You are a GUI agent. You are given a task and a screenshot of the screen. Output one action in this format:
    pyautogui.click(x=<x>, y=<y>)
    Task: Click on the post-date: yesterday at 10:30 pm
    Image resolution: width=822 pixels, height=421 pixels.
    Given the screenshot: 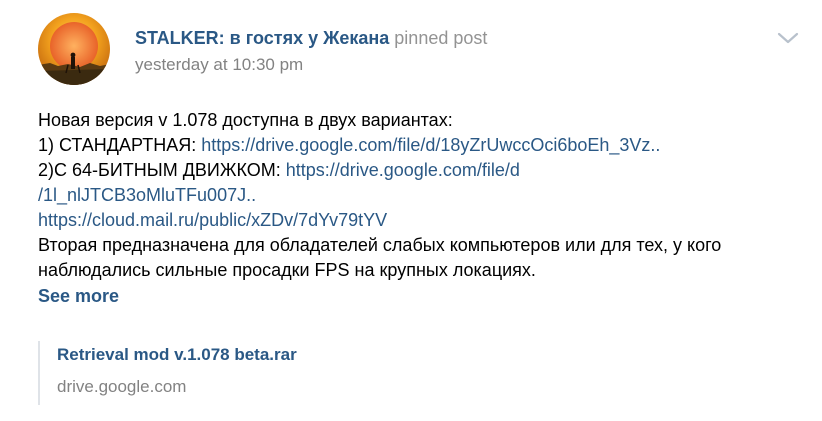 What is the action you would take?
    pyautogui.click(x=311, y=65)
    